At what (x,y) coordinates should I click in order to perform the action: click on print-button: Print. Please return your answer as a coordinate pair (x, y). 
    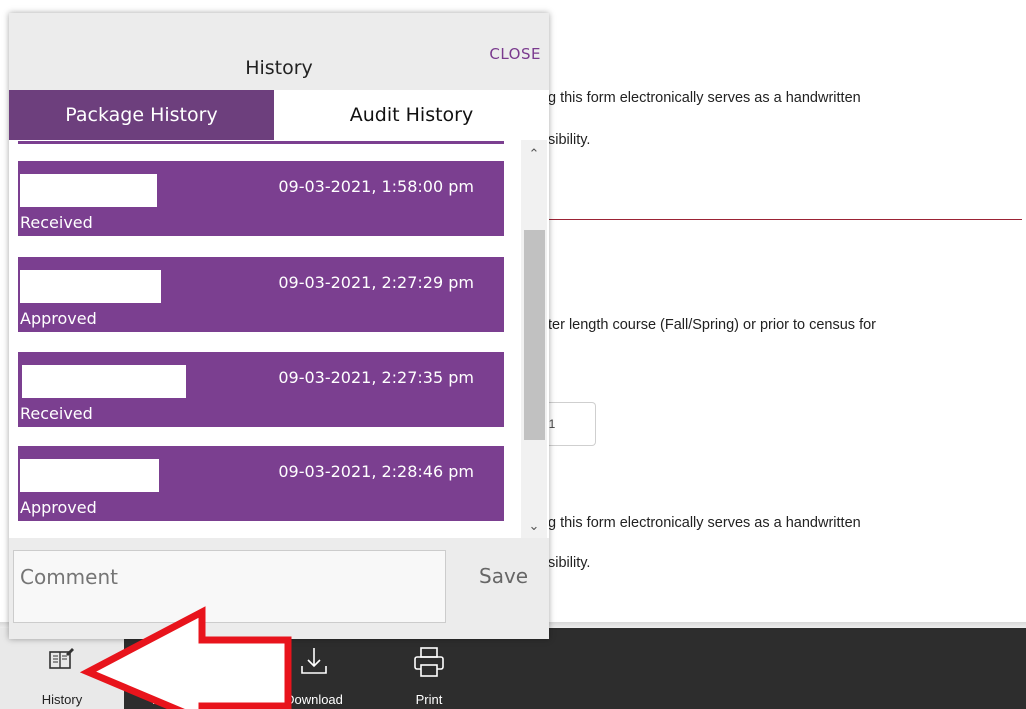
    Looking at the image, I should click on (429, 668).